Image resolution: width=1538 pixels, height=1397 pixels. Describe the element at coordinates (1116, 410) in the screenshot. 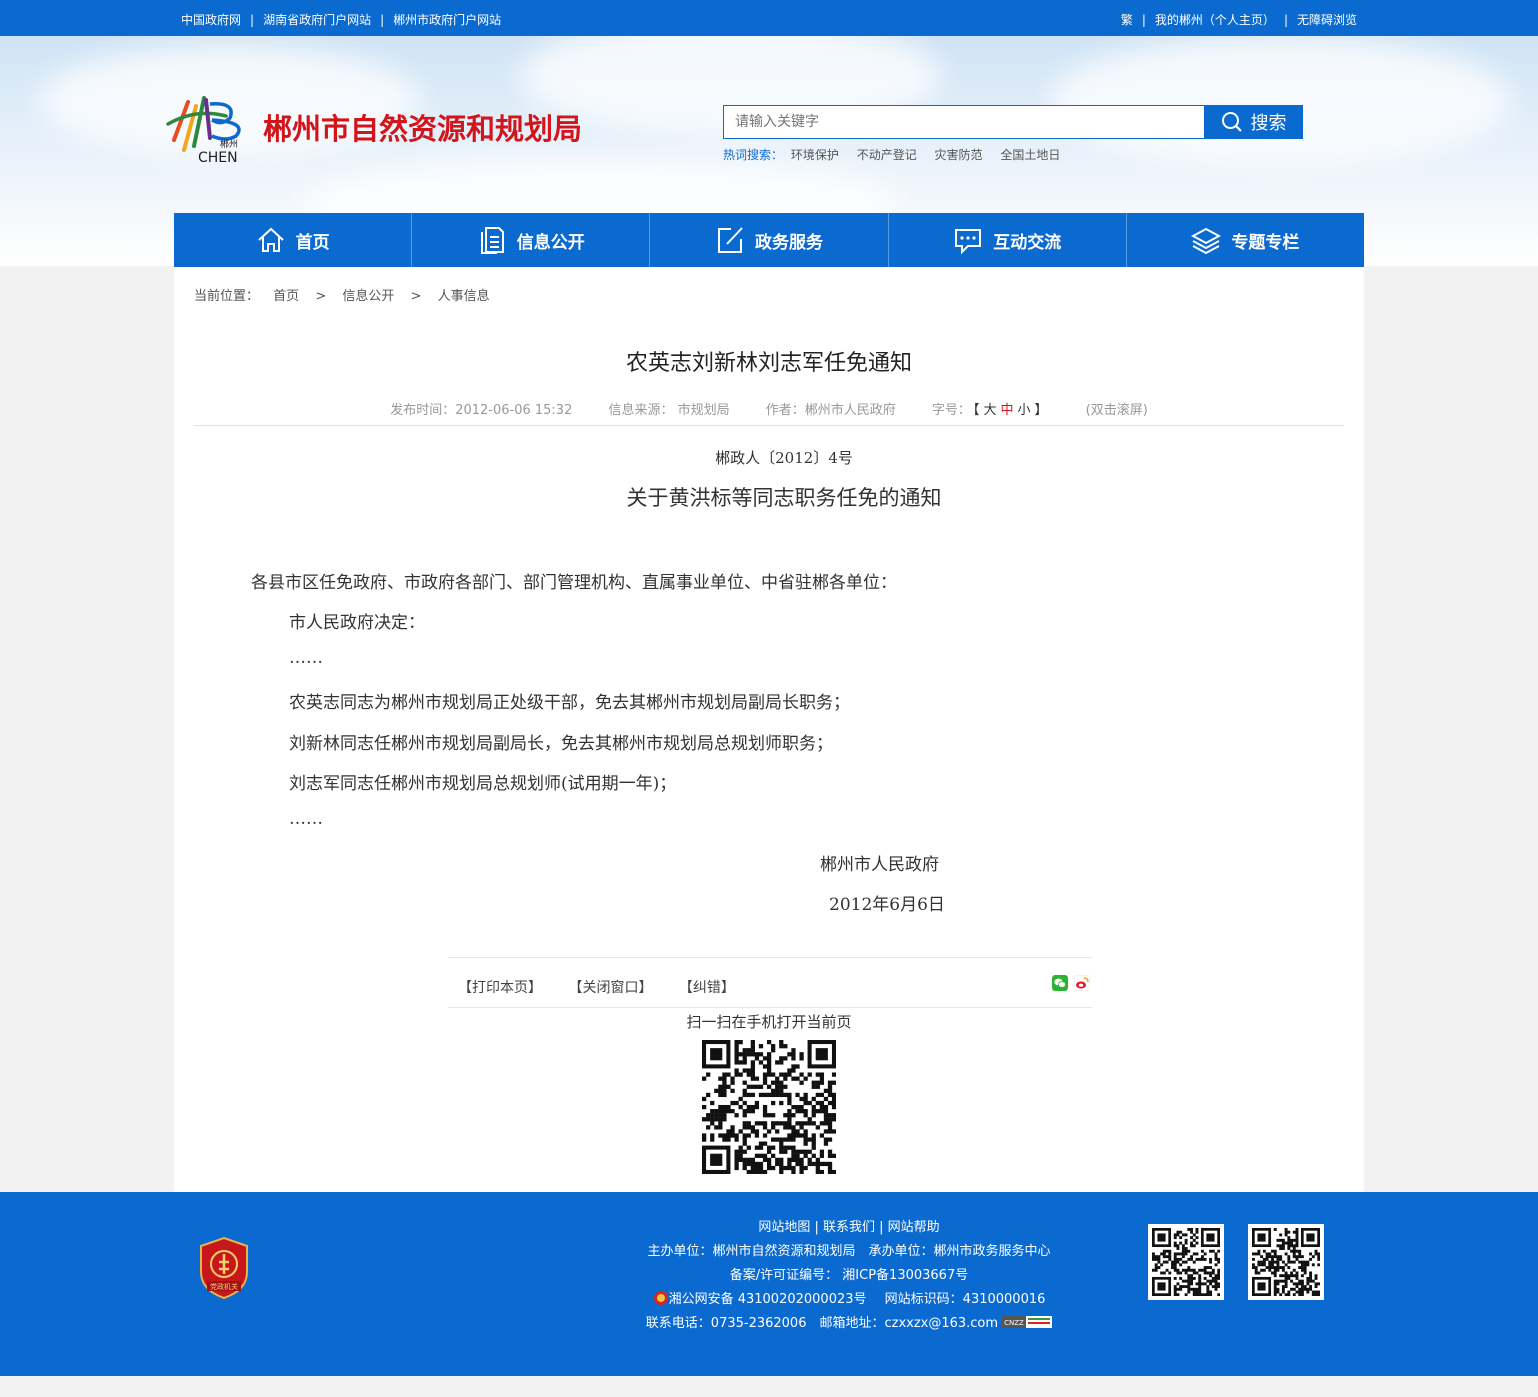

I see `dblclick-scroll-hint: (双击滚屏)` at that location.